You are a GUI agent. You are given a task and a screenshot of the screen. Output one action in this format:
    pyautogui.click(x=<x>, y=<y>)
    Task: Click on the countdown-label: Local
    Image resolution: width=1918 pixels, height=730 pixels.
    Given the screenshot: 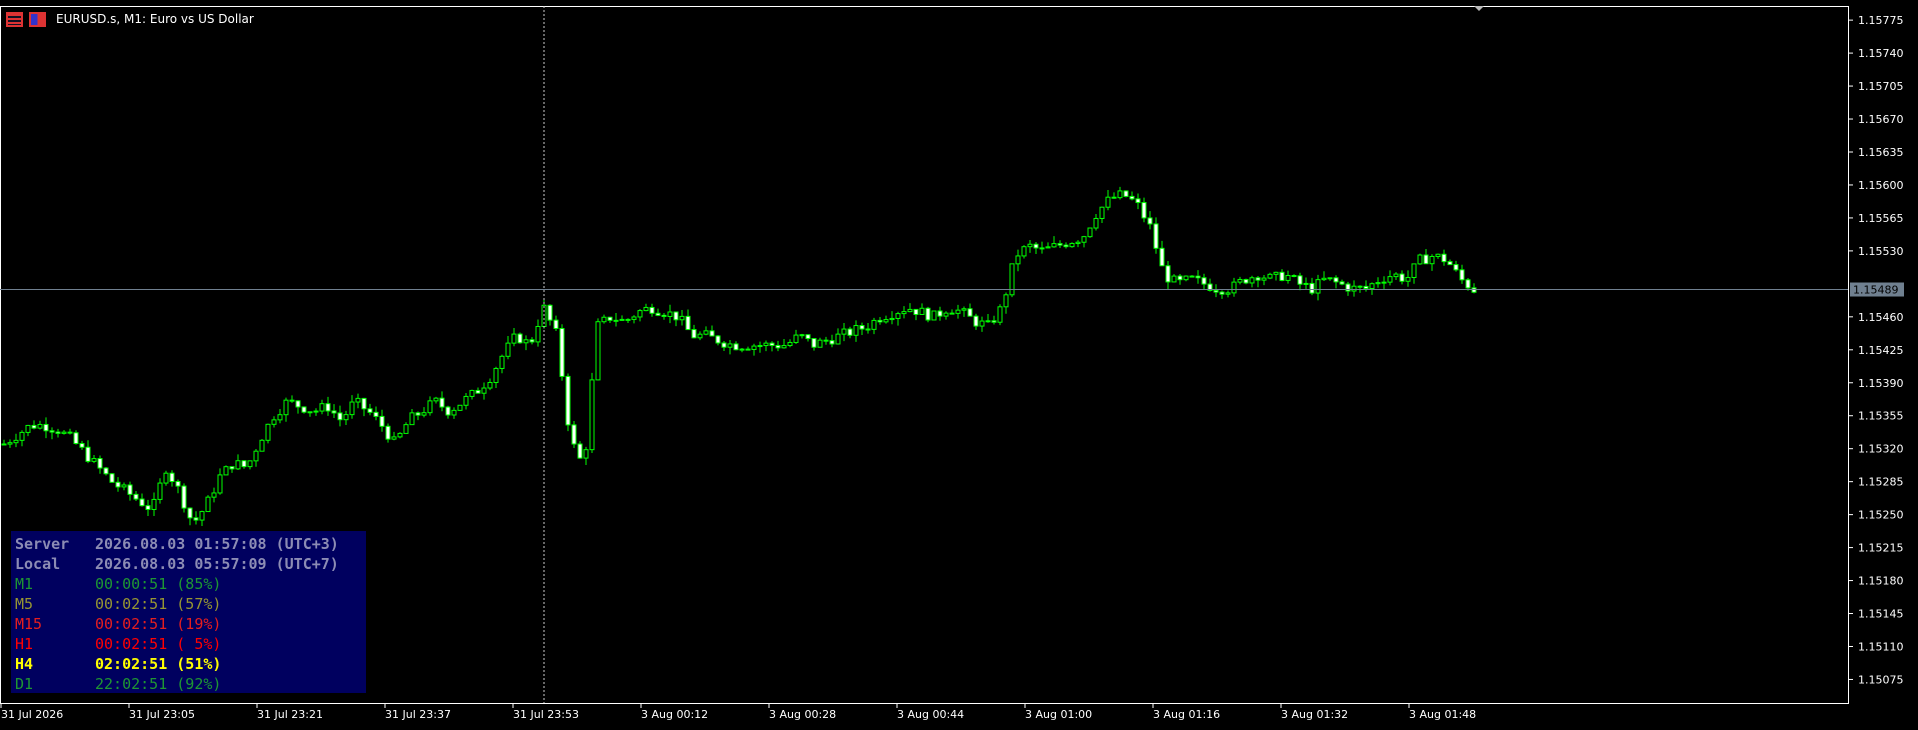 What is the action you would take?
    pyautogui.click(x=38, y=564)
    